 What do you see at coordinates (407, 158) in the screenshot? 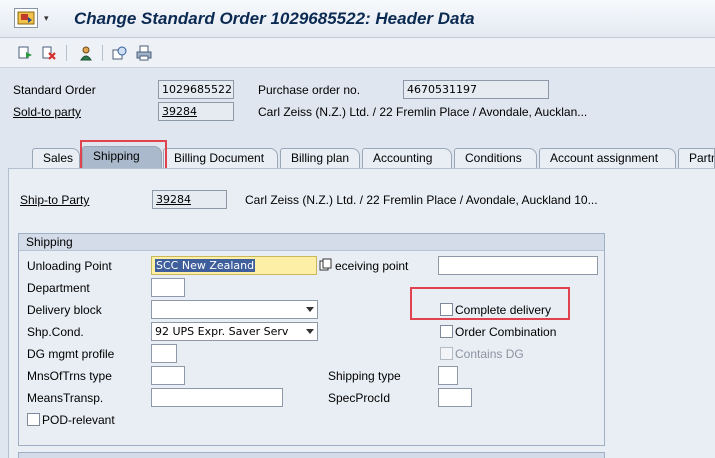
I see `tab-accounting: Accounting` at bounding box center [407, 158].